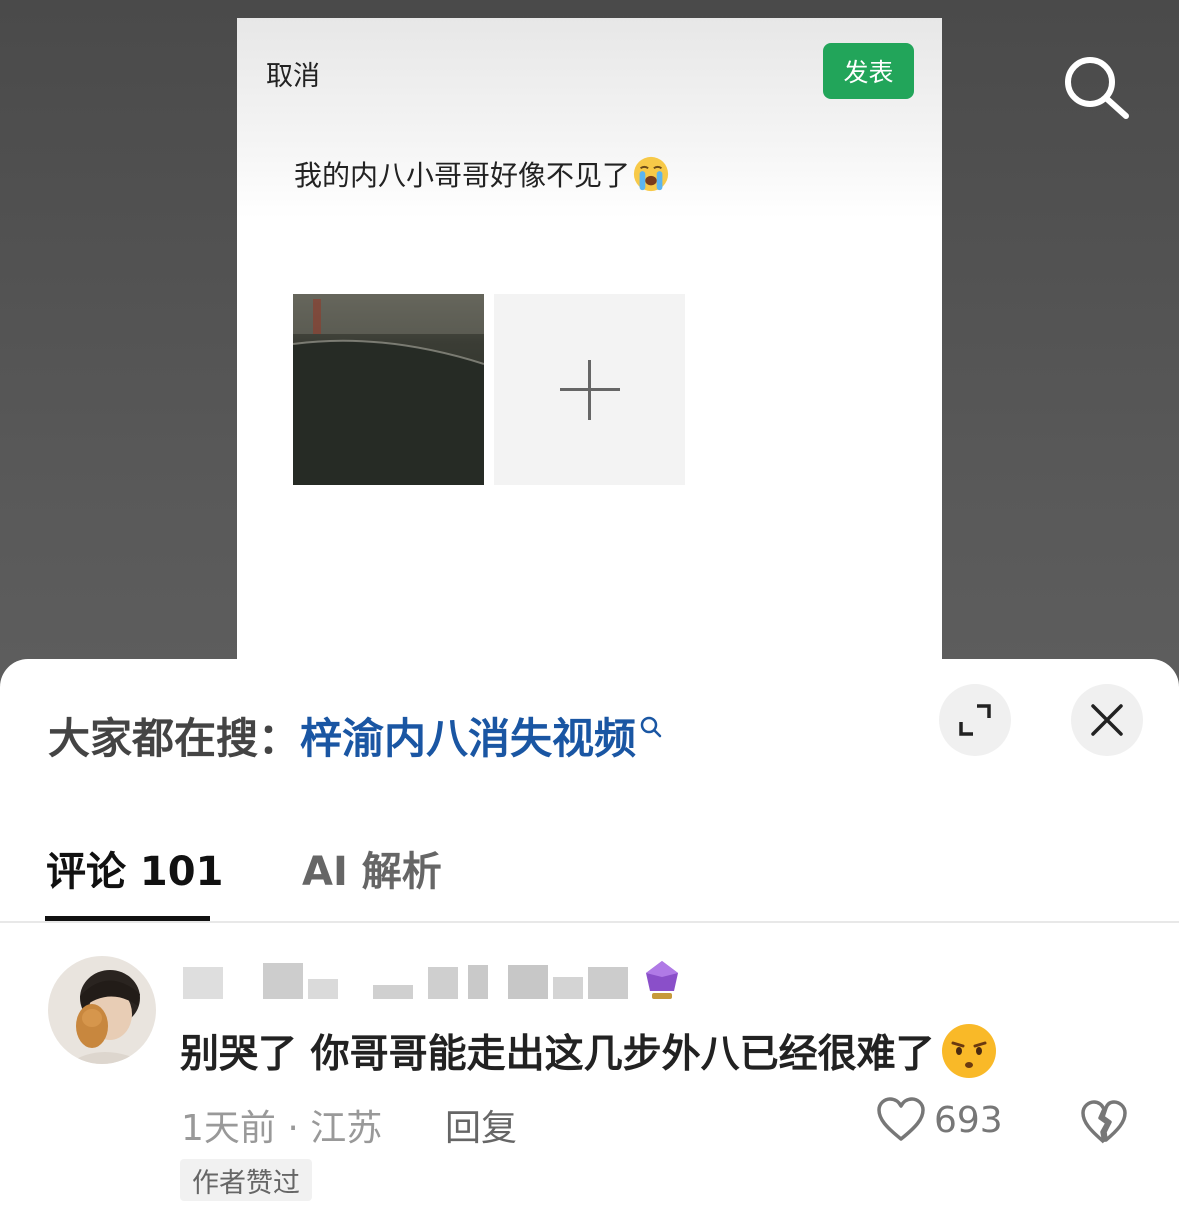 Image resolution: width=1179 pixels, height=1224 pixels. I want to click on cancel-button: 取消, so click(293, 73).